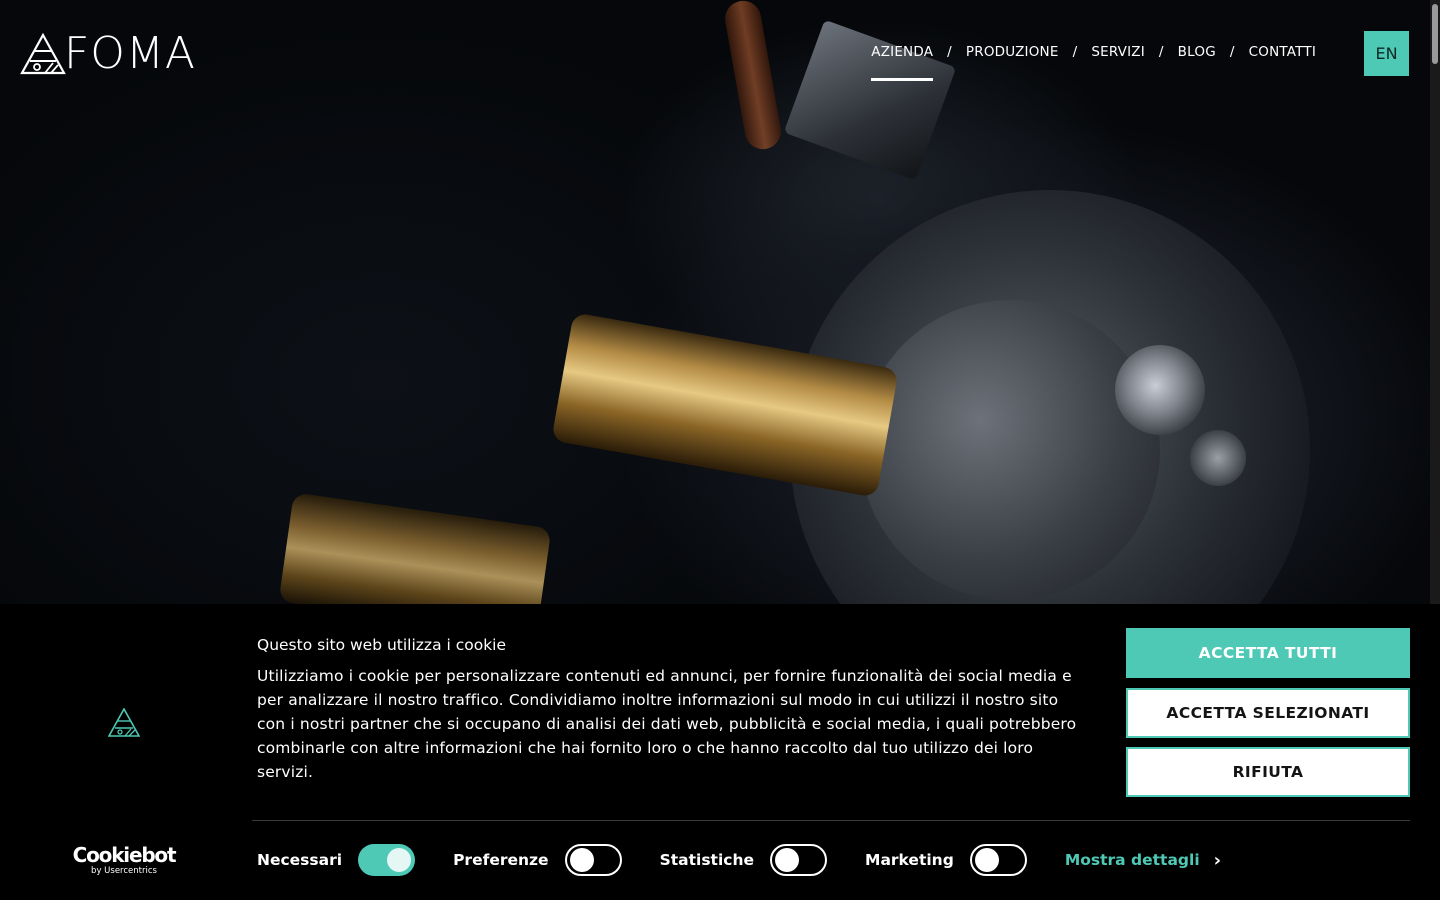 The height and width of the screenshot is (900, 1440). I want to click on toggle-label: Marketing, so click(909, 860).